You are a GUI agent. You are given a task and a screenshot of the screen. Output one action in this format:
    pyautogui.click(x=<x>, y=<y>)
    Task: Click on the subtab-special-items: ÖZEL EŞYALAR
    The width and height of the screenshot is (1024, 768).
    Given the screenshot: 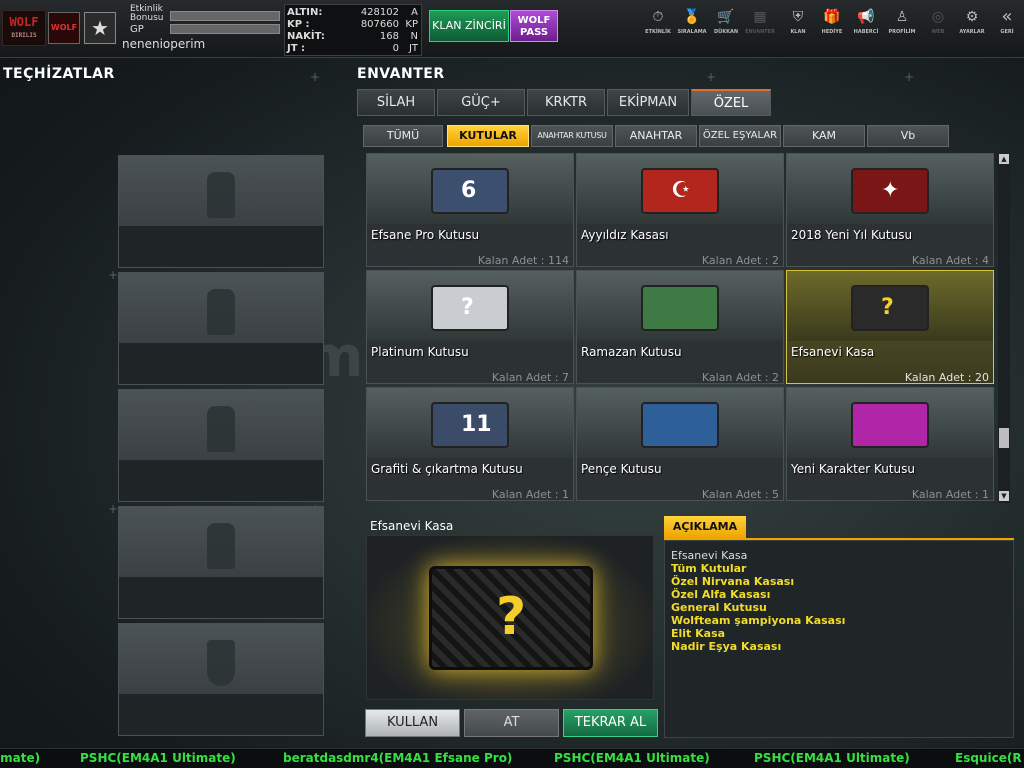 What is the action you would take?
    pyautogui.click(x=740, y=136)
    